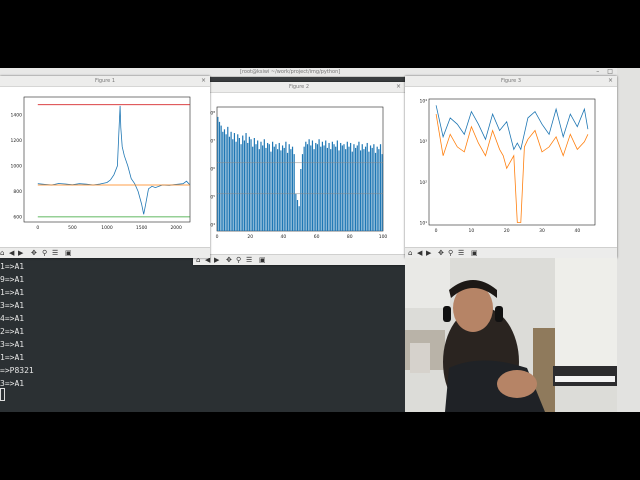 The width and height of the screenshot is (640, 480). Describe the element at coordinates (17, 370) in the screenshot. I see `terminal-line: =>P8321` at that location.